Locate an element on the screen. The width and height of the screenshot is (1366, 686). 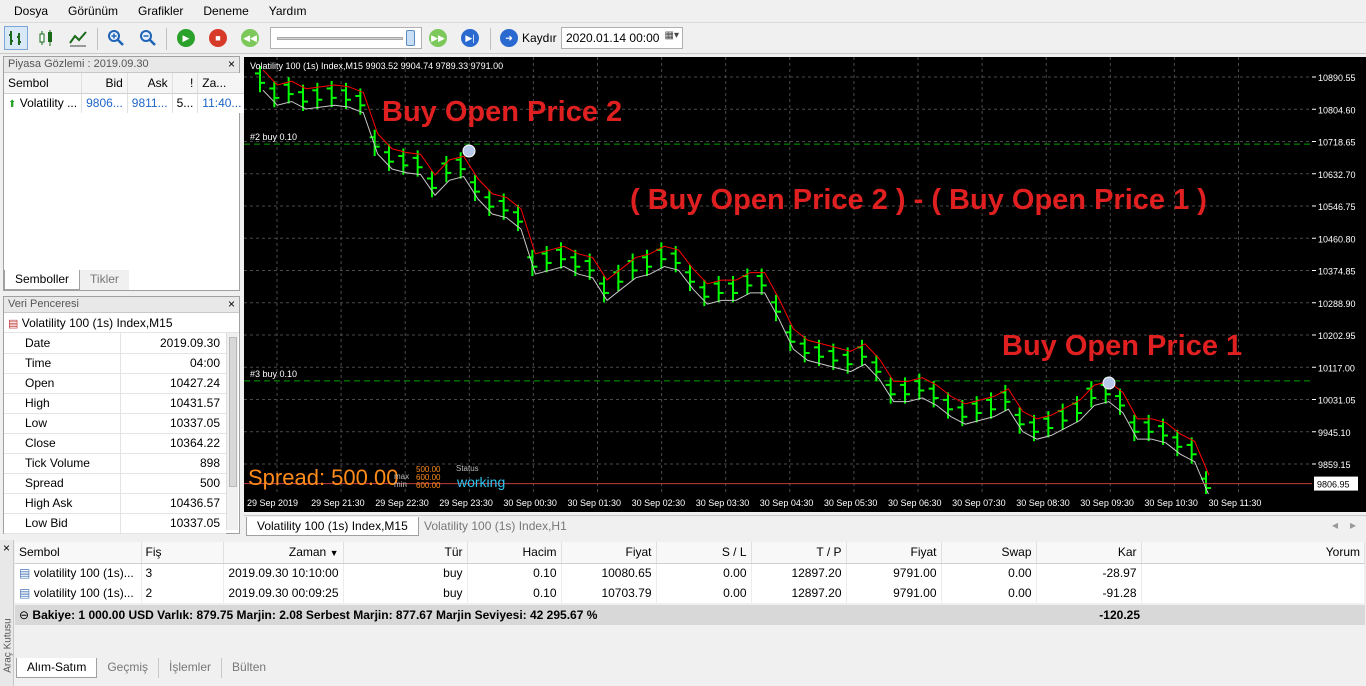
row-label: Close is located at coordinates (62, 443).